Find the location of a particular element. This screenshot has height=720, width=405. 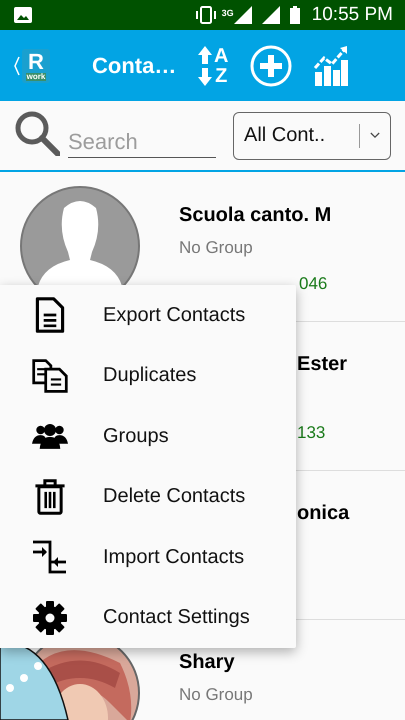

search-icon is located at coordinates (37, 133).